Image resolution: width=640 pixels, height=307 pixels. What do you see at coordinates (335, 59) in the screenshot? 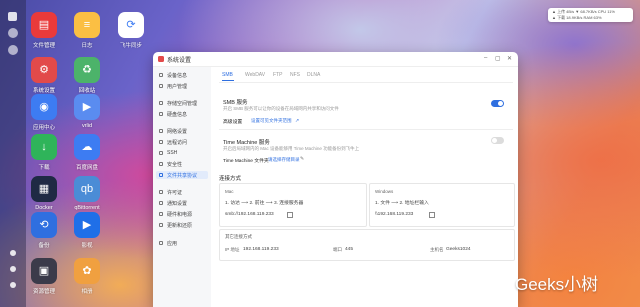
I see `window-titlebar: 系统设置 – ▢ ✕` at bounding box center [335, 59].